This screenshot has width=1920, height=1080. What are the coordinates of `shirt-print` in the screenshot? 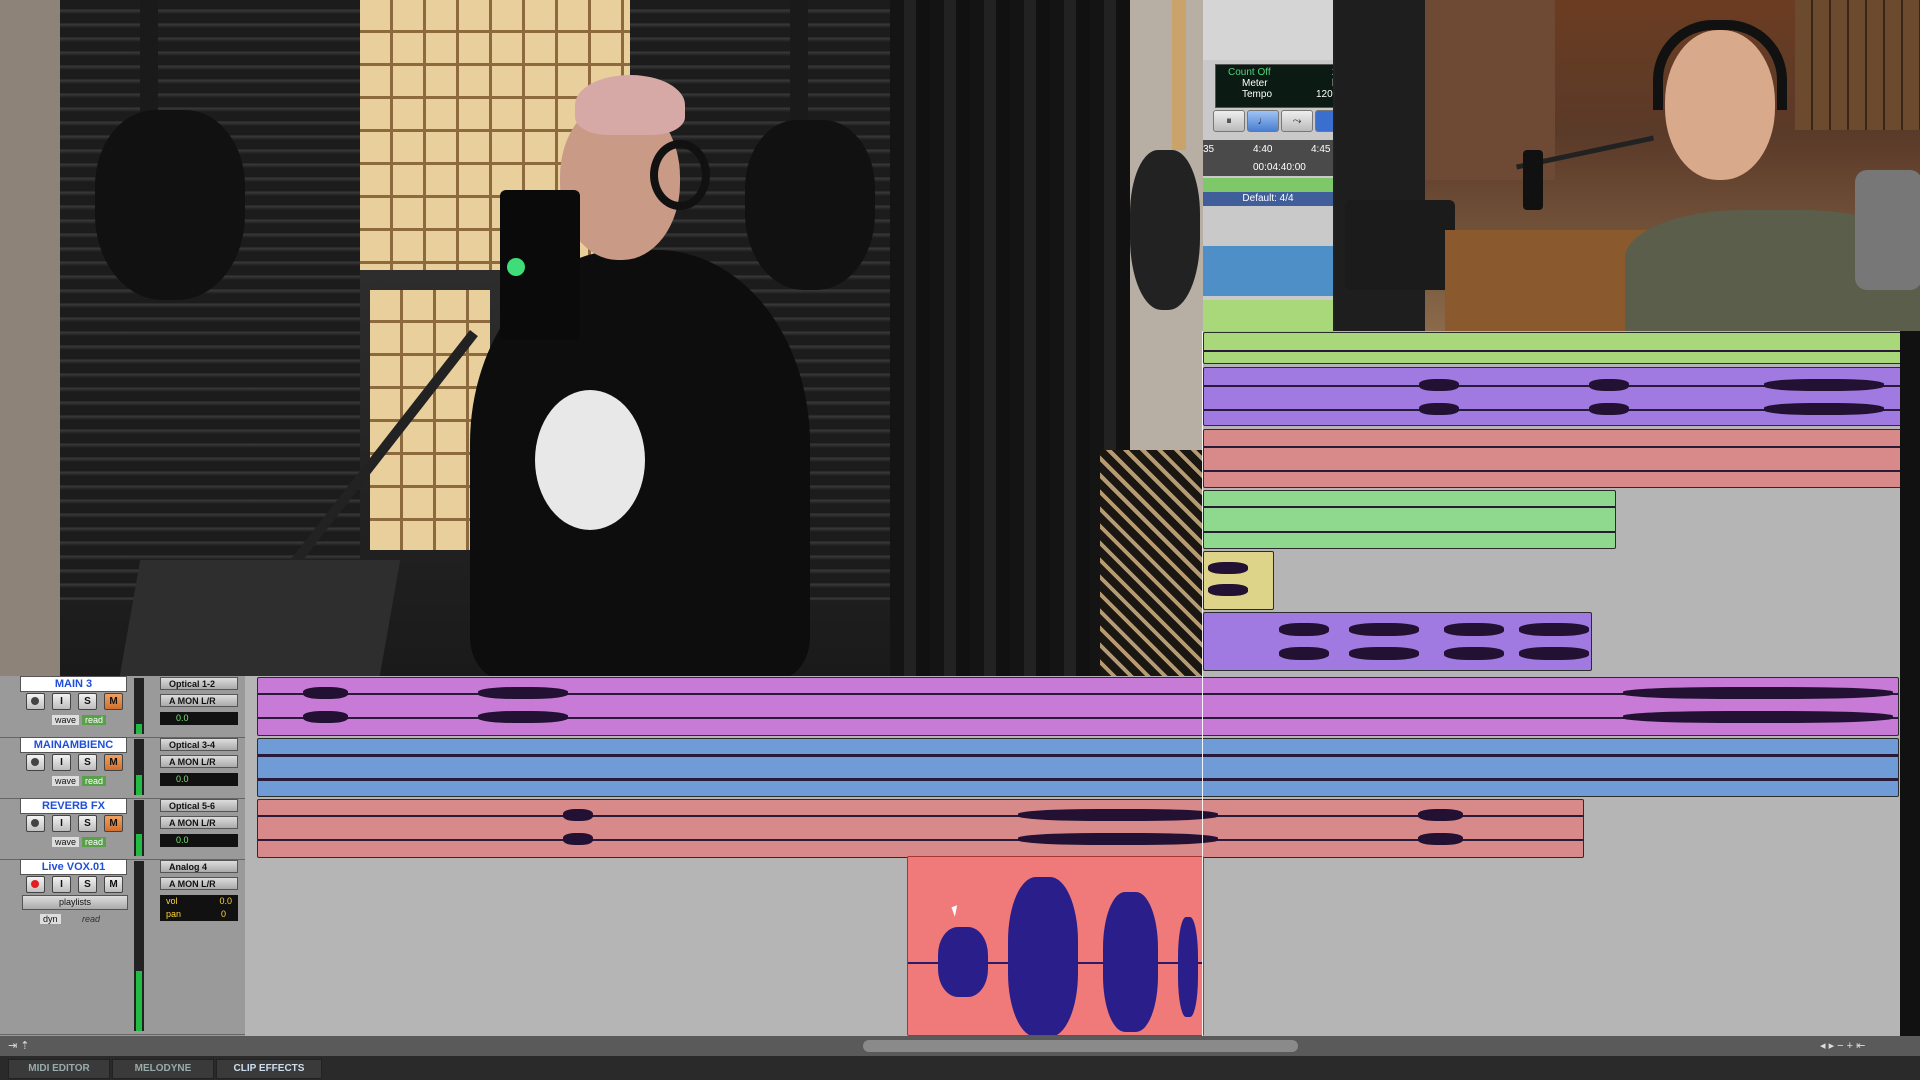 It's located at (590, 460).